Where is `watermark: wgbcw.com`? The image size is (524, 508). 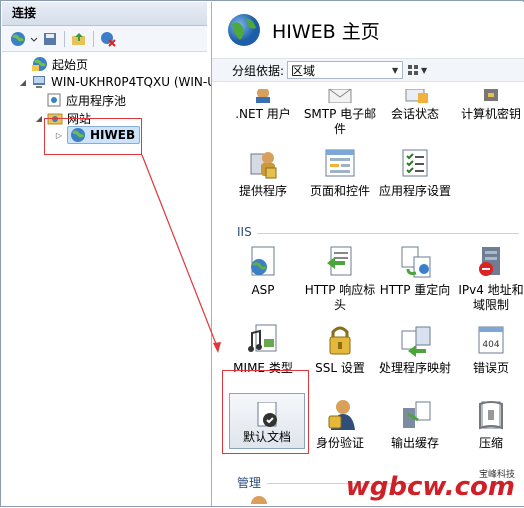
watermark: wgbcw.com is located at coordinates (430, 487).